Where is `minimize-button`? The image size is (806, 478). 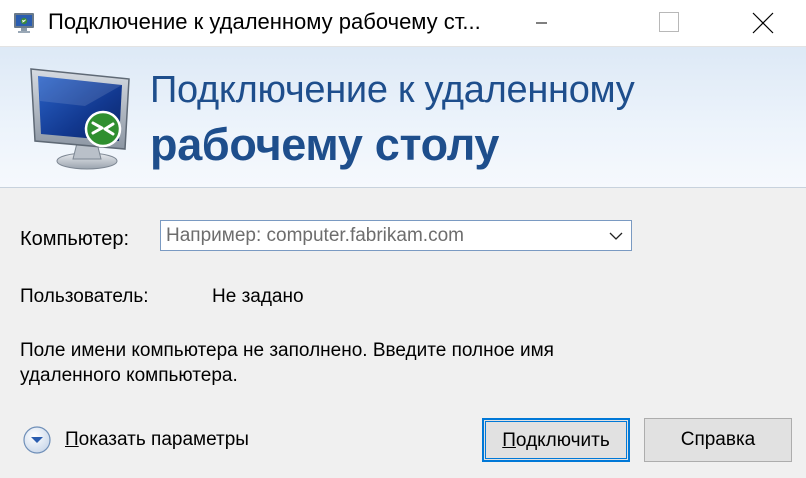
minimize-button is located at coordinates (541, 23).